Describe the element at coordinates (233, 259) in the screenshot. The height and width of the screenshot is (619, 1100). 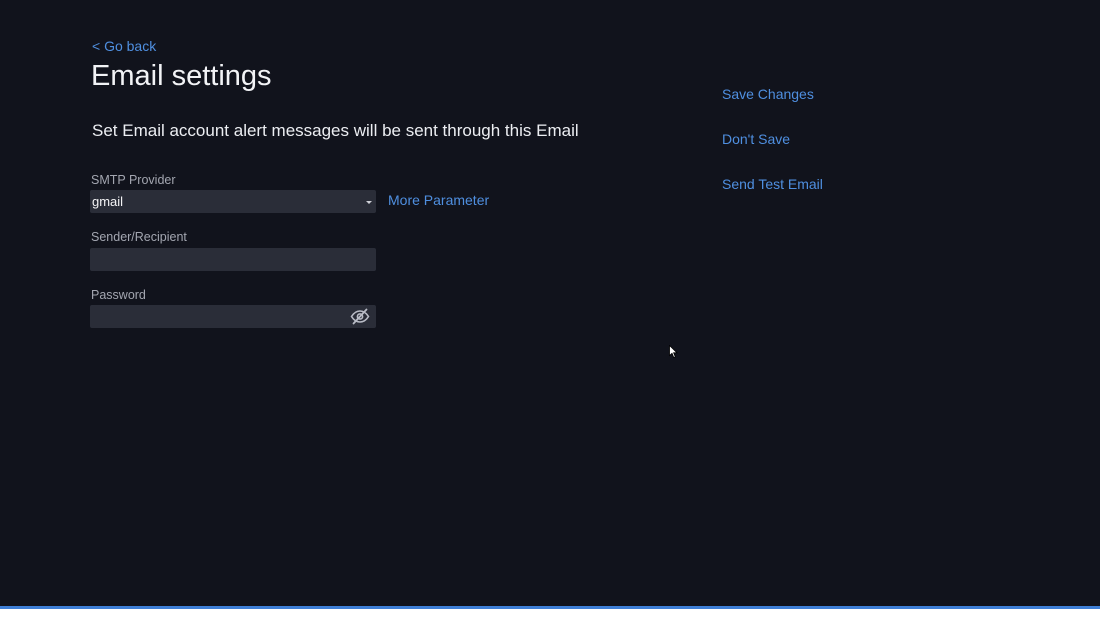
I see `sender-recipient-input` at that location.